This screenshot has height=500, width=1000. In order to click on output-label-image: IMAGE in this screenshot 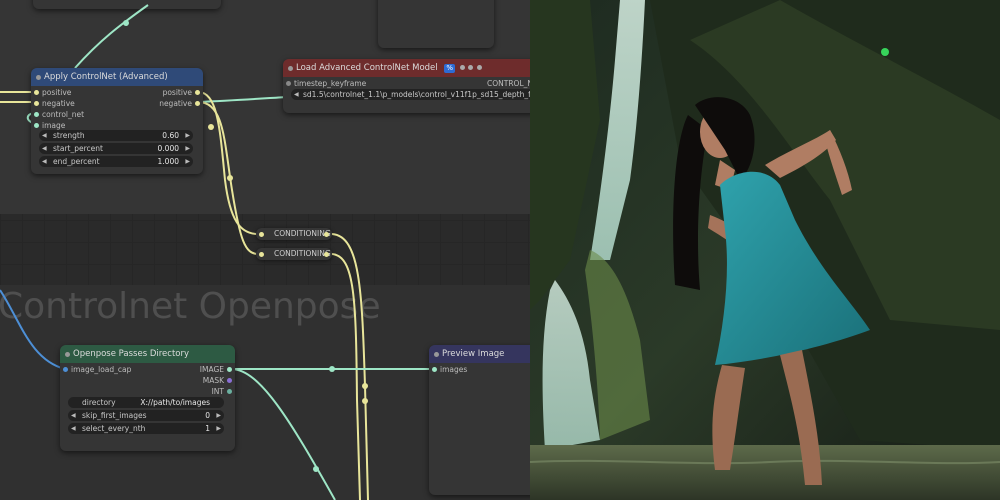, I will do `click(211, 369)`.